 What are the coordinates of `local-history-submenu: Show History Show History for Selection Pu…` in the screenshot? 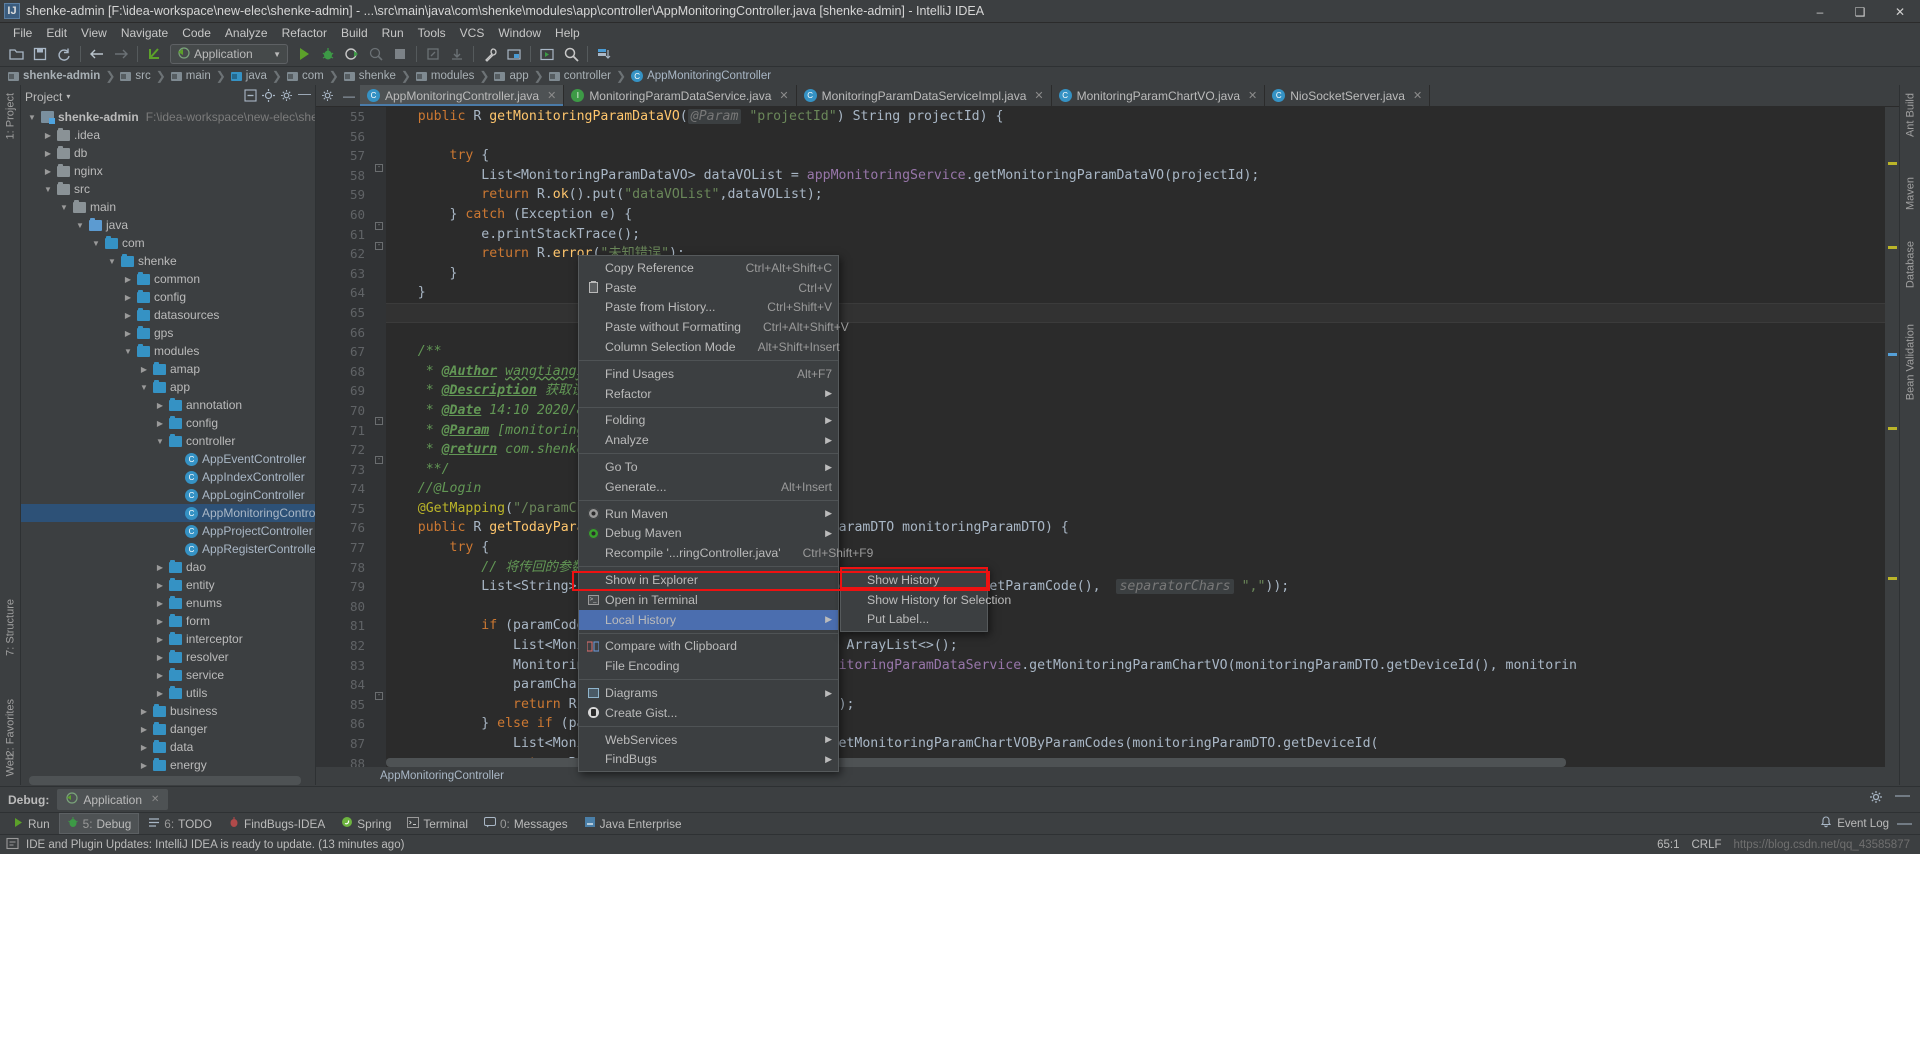 It's located at (925, 600).